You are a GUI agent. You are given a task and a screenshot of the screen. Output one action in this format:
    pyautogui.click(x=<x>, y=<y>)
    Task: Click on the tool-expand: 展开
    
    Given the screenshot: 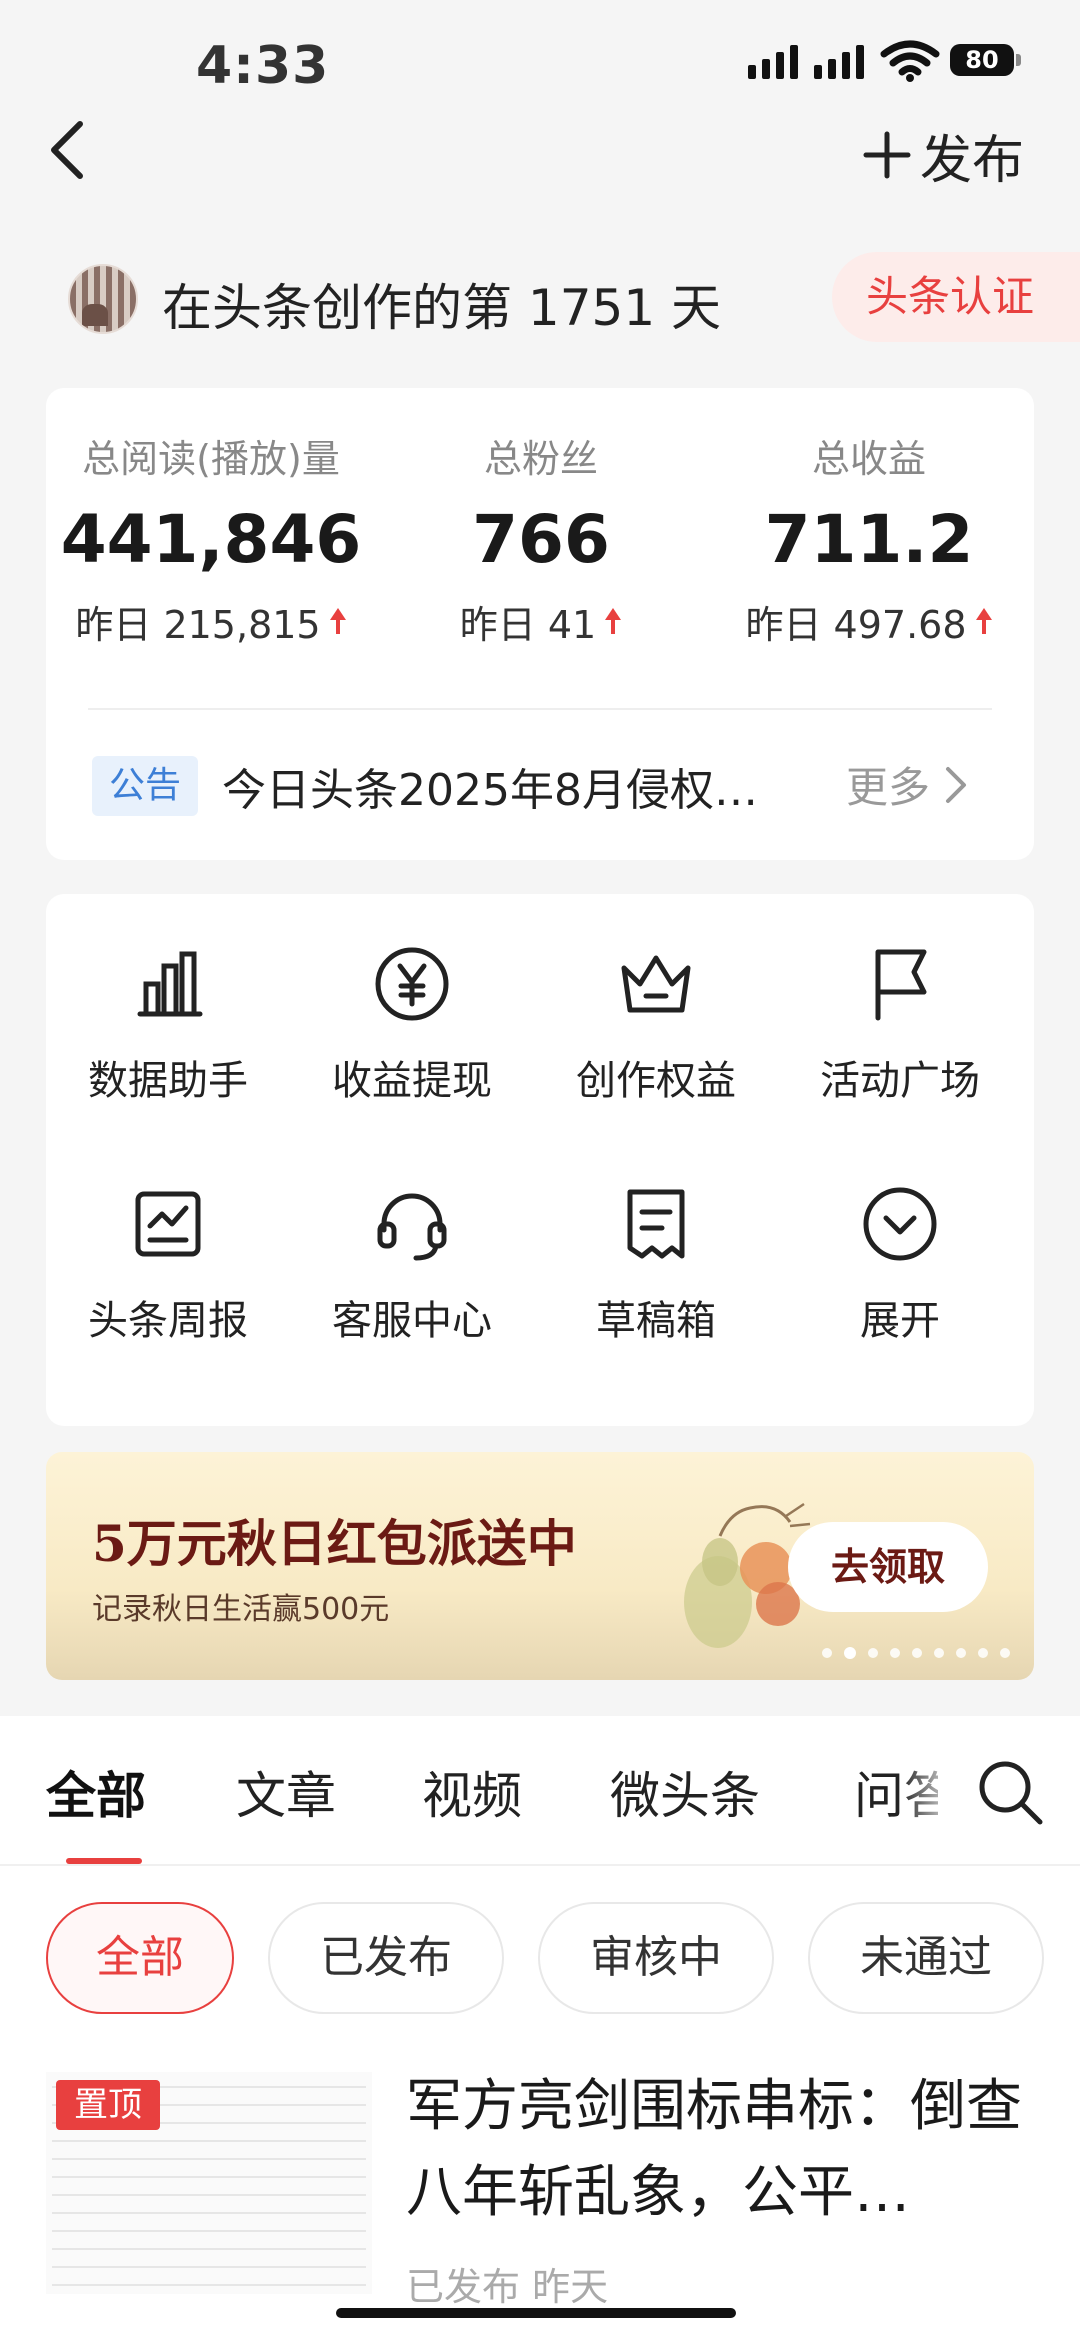 What is the action you would take?
    pyautogui.click(x=900, y=1265)
    